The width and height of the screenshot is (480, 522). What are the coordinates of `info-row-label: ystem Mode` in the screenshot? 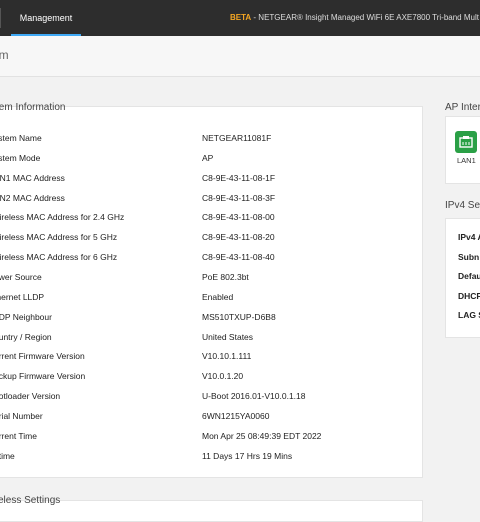 It's located at (20, 158).